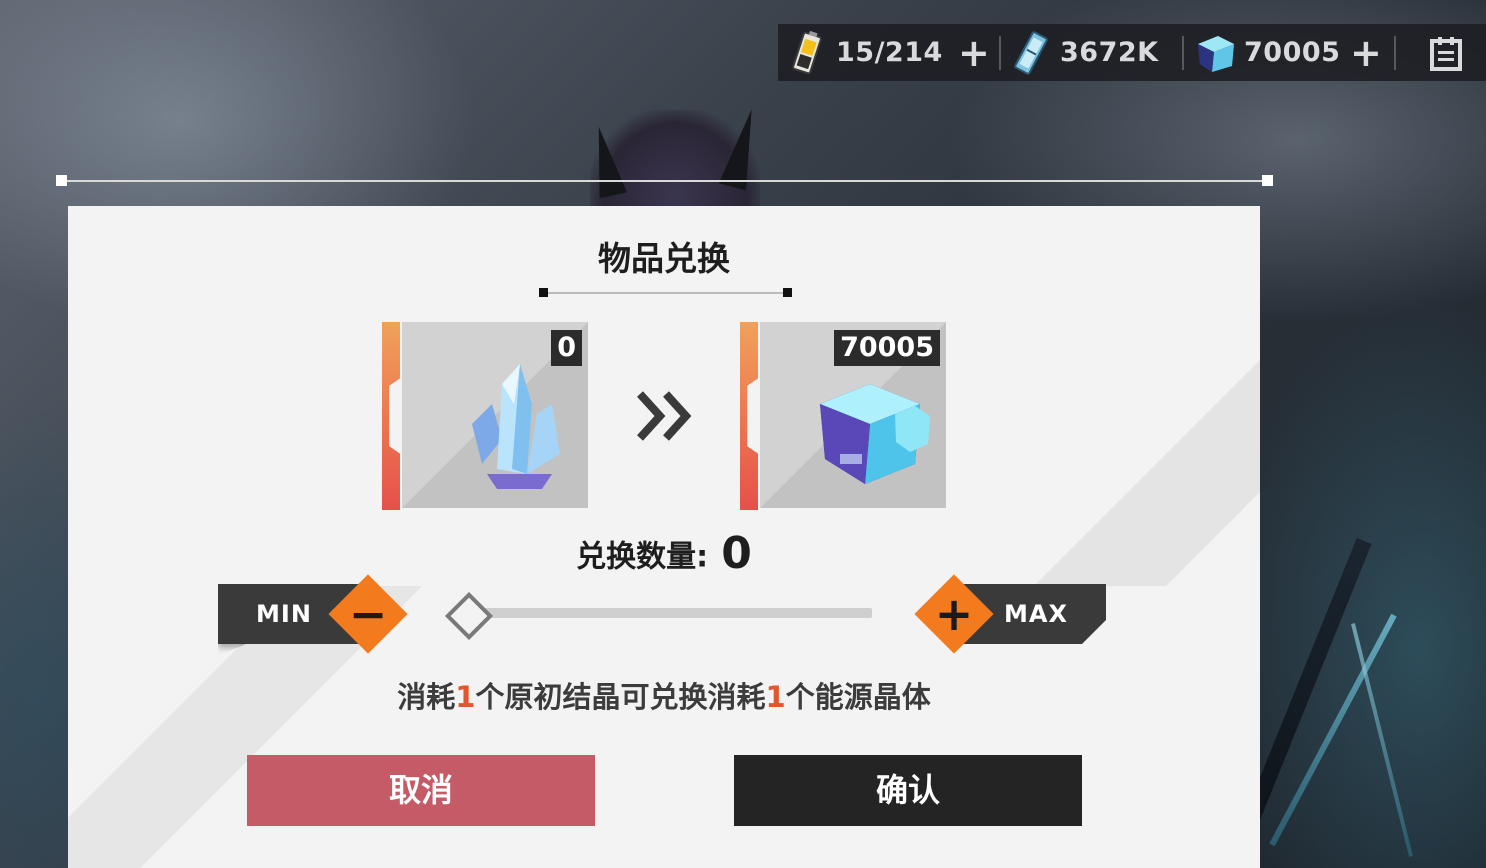 This screenshot has width=1486, height=868. I want to click on task-list-button, so click(1446, 52).